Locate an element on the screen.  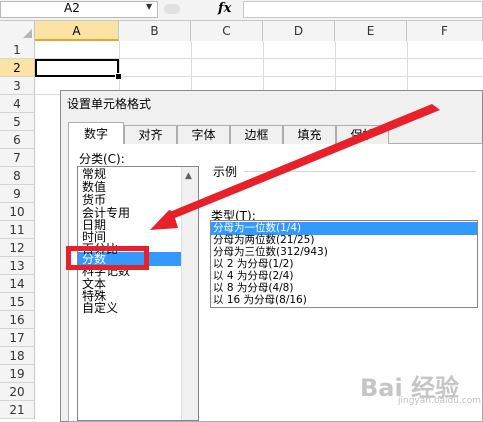
sample-group-line is located at coordinates (360, 171).